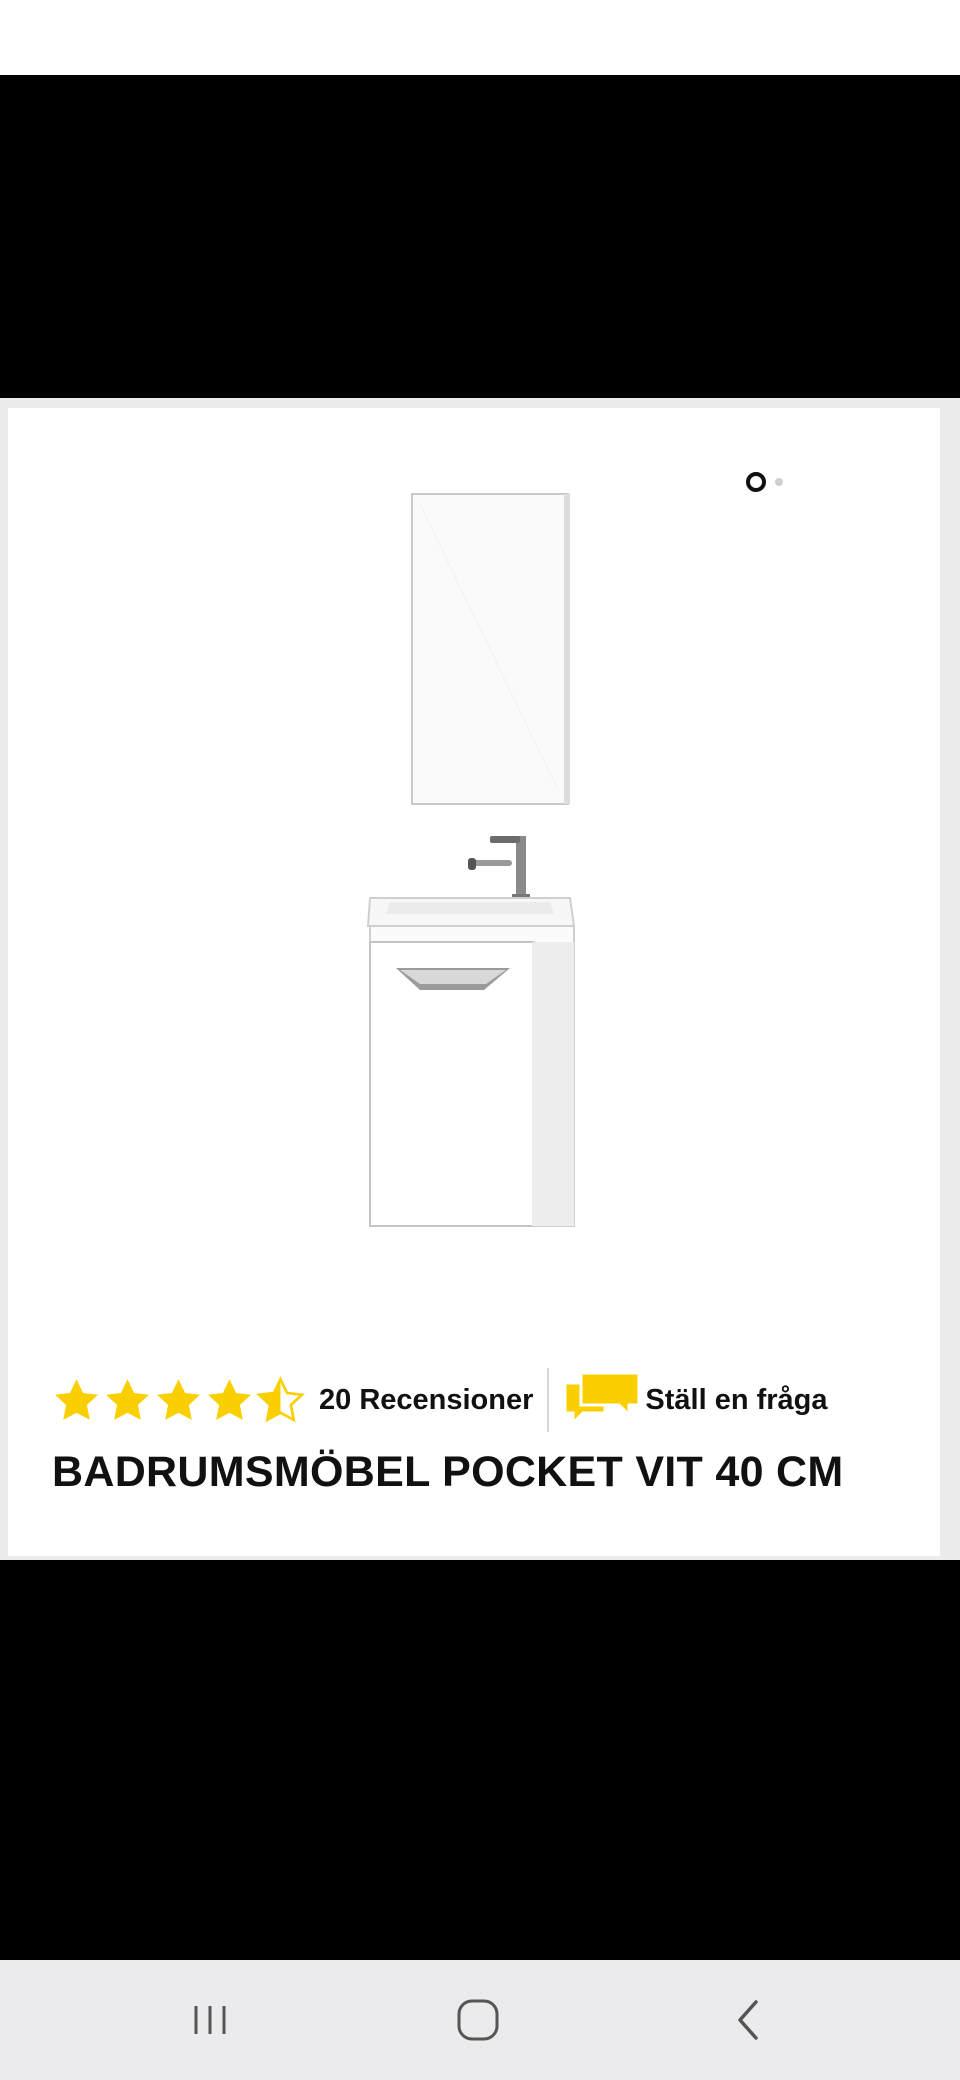 Image resolution: width=960 pixels, height=2080 pixels. I want to click on ask-question-link: Ställ en fråga, so click(736, 1400).